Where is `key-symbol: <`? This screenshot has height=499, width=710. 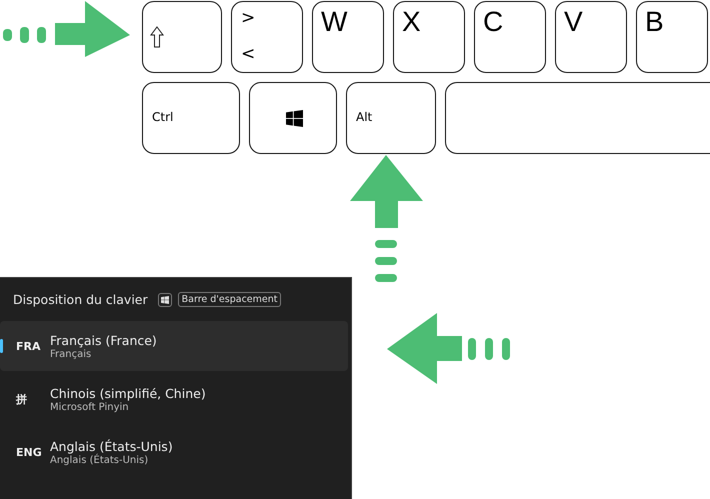
key-symbol: < is located at coordinates (248, 54).